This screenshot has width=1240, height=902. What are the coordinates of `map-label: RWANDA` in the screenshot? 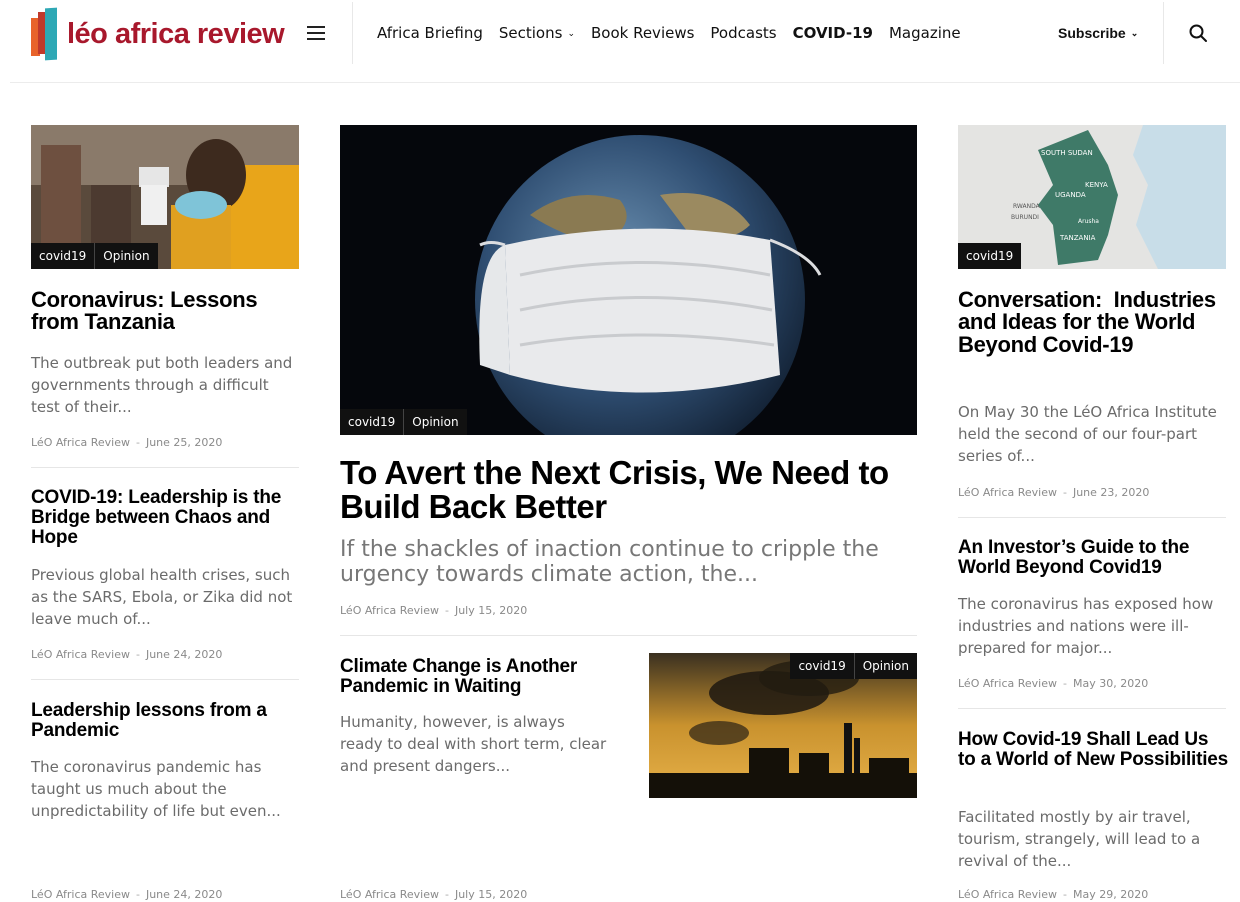 It's located at (1027, 206).